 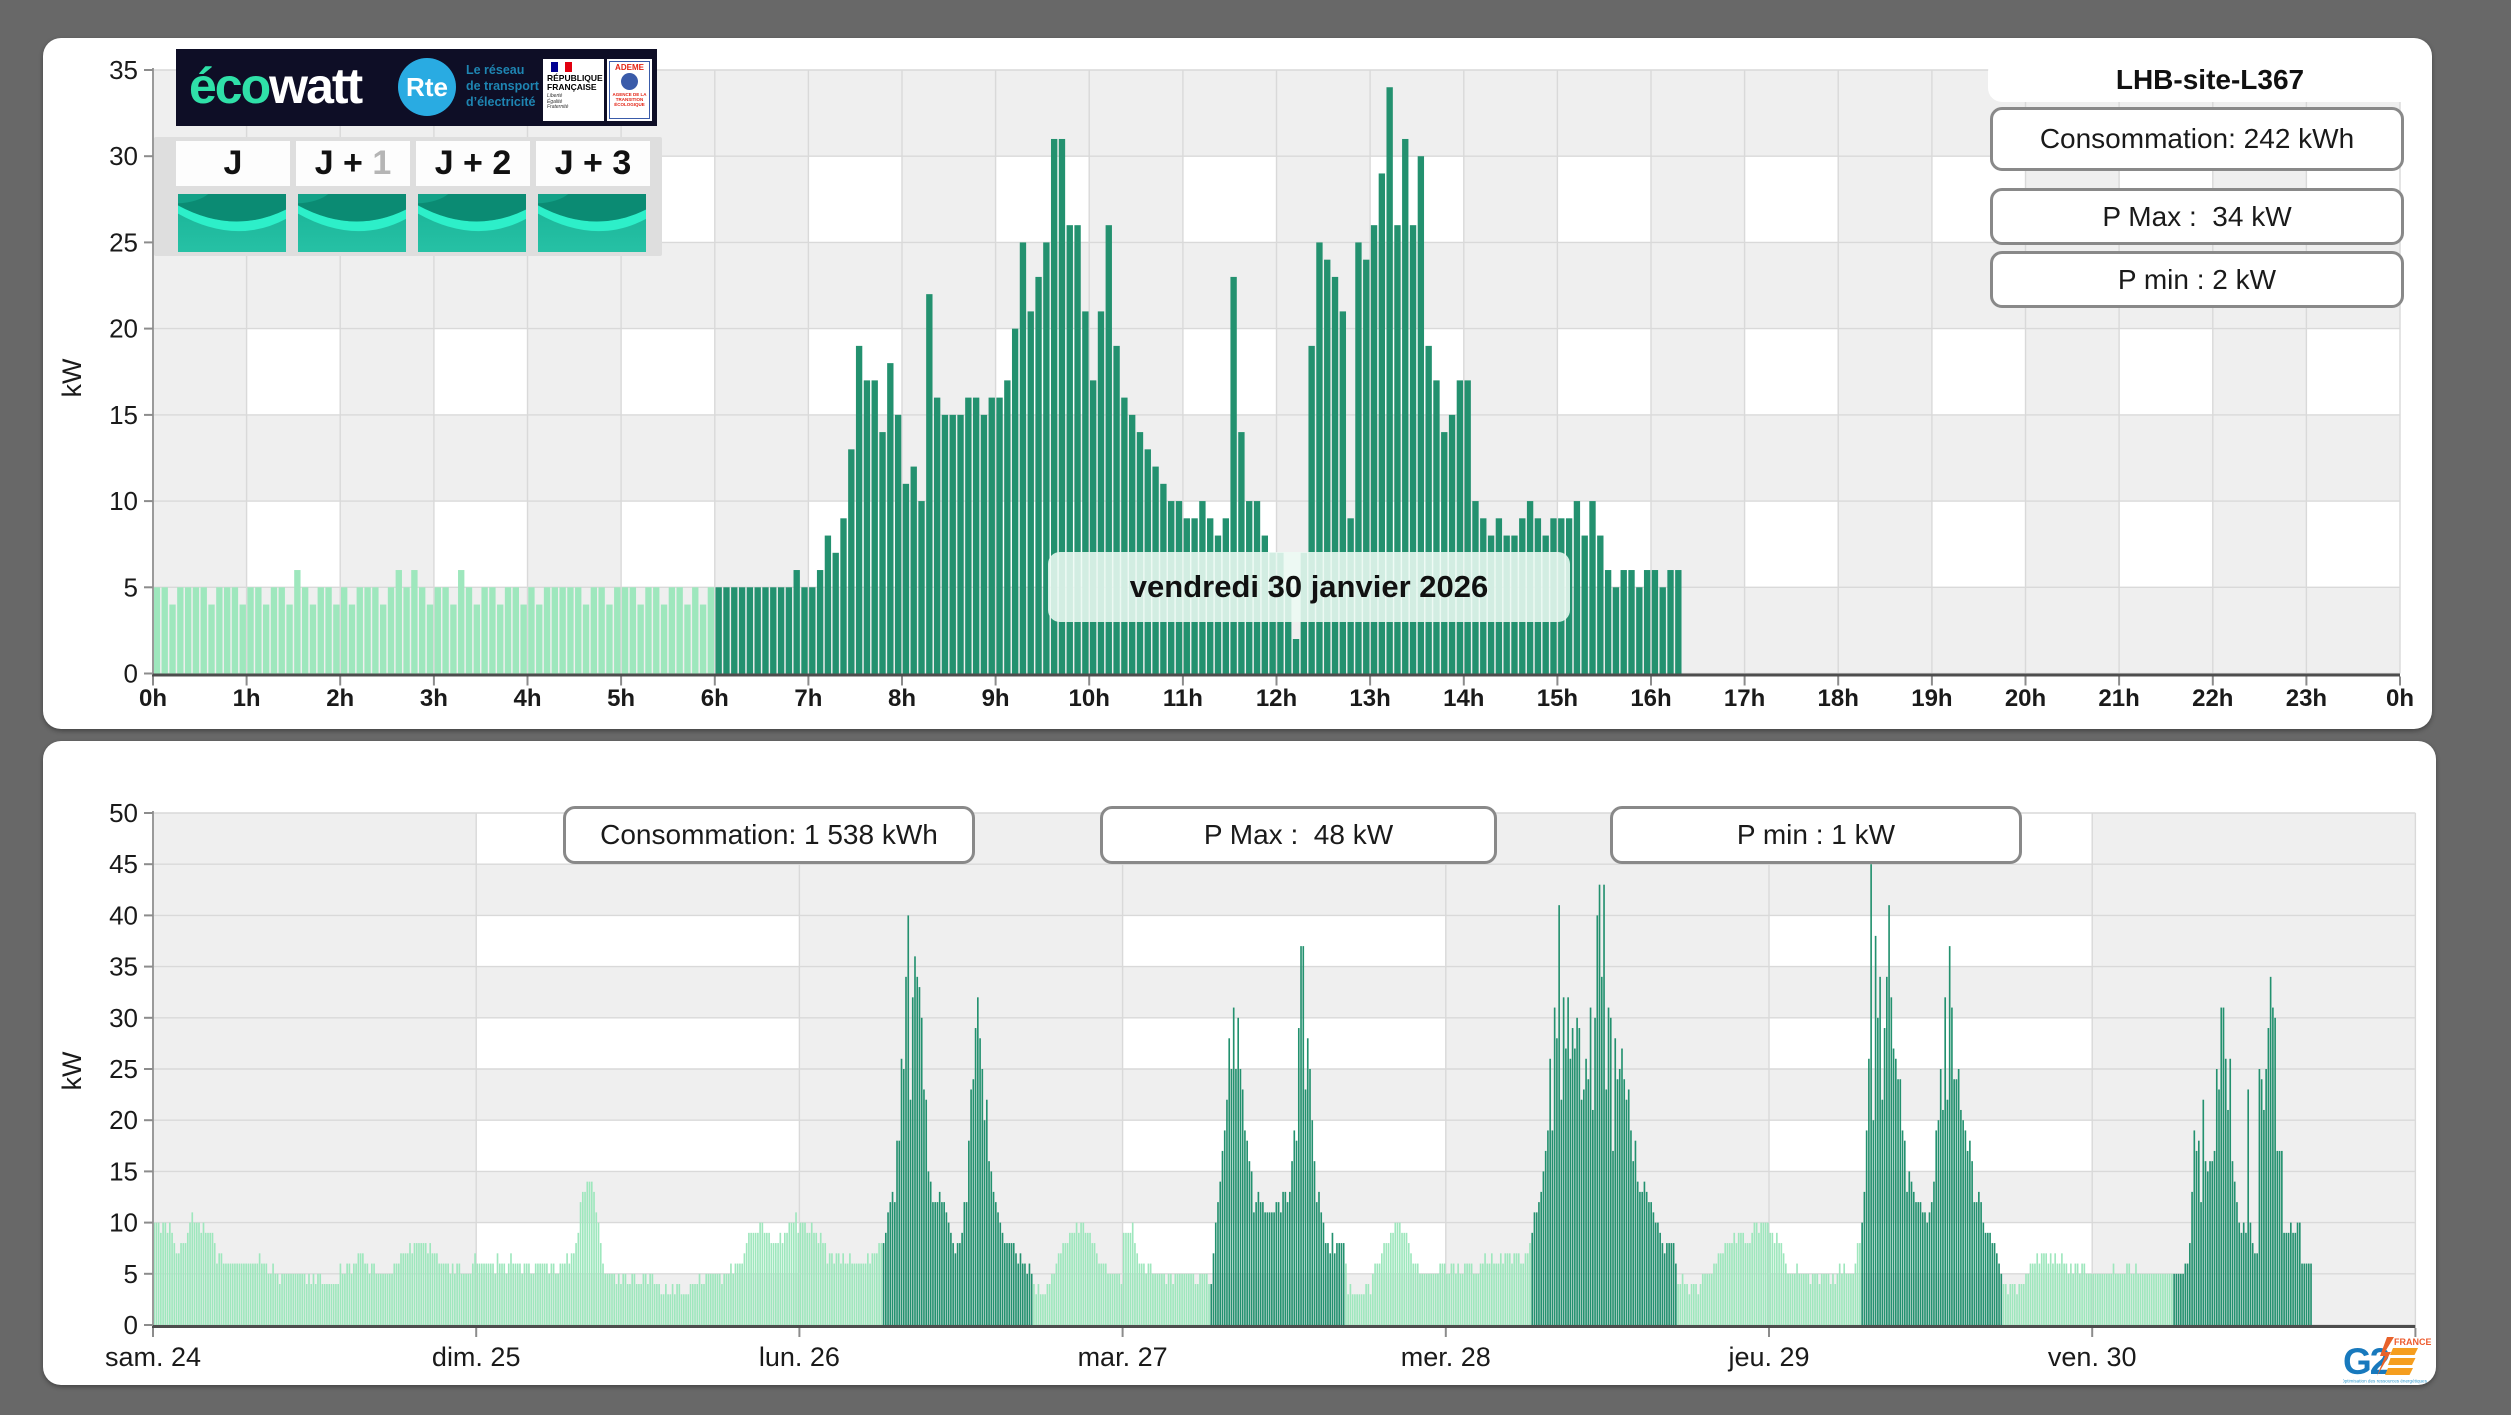 What do you see at coordinates (996, 698) in the screenshot?
I see `svg-text: 9h` at bounding box center [996, 698].